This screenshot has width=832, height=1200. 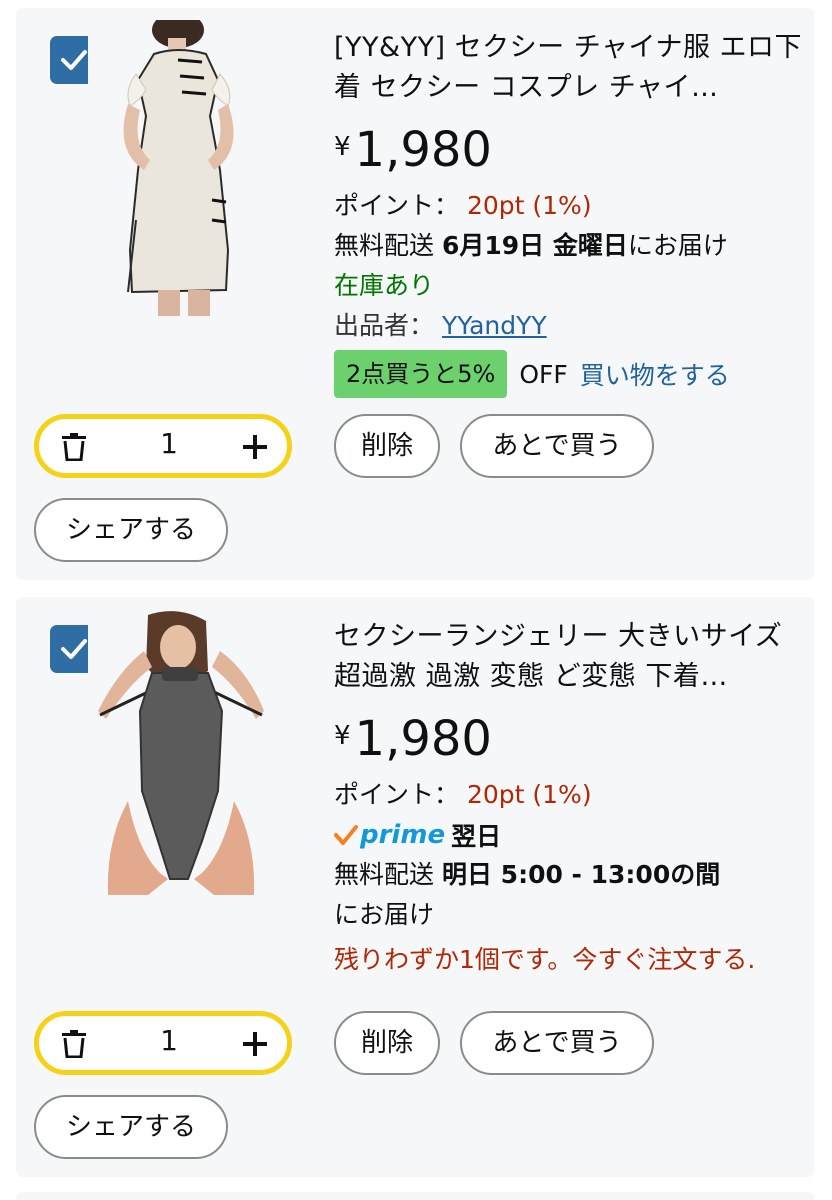 I want to click on promo-badge: 2点買うと5%, so click(x=421, y=374).